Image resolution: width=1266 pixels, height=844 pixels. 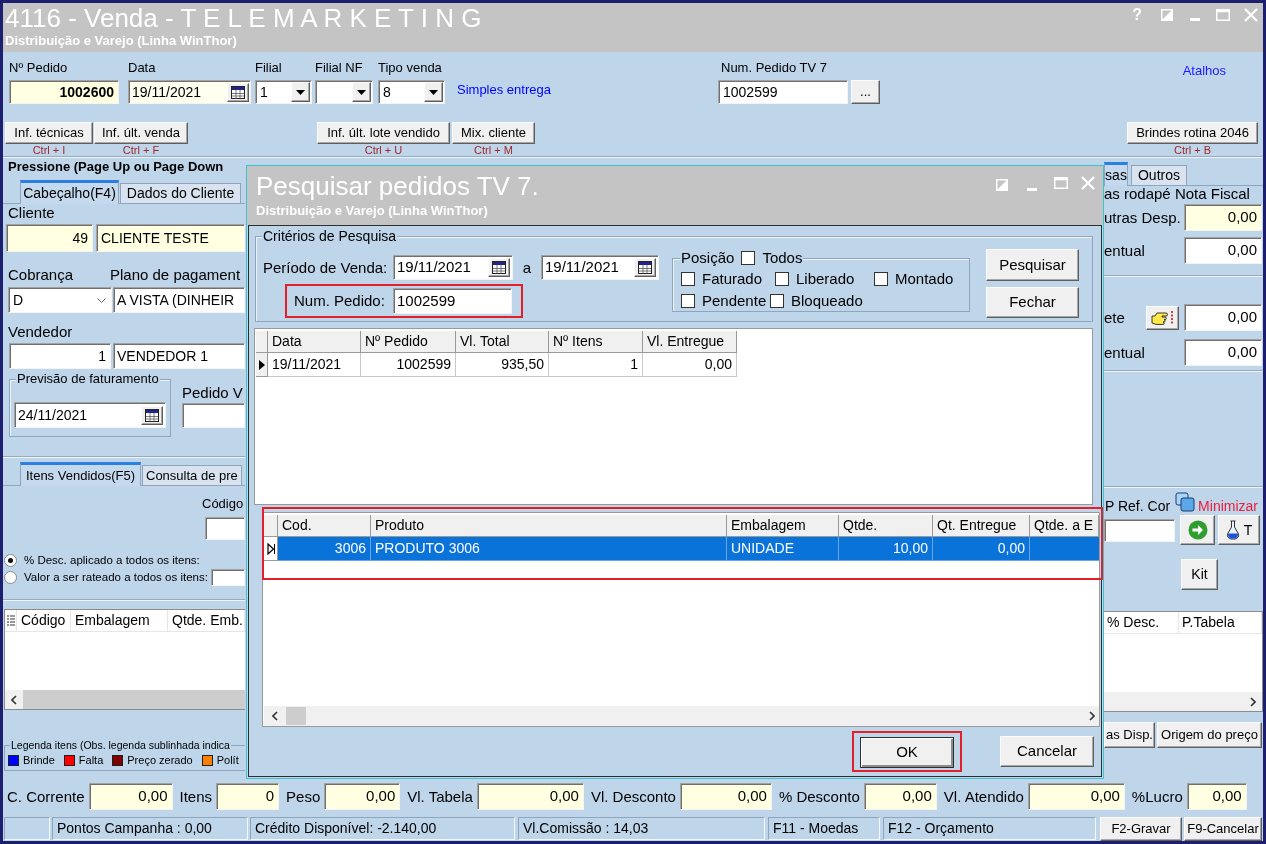 I want to click on field-label: C. Corrente, so click(x=46, y=796).